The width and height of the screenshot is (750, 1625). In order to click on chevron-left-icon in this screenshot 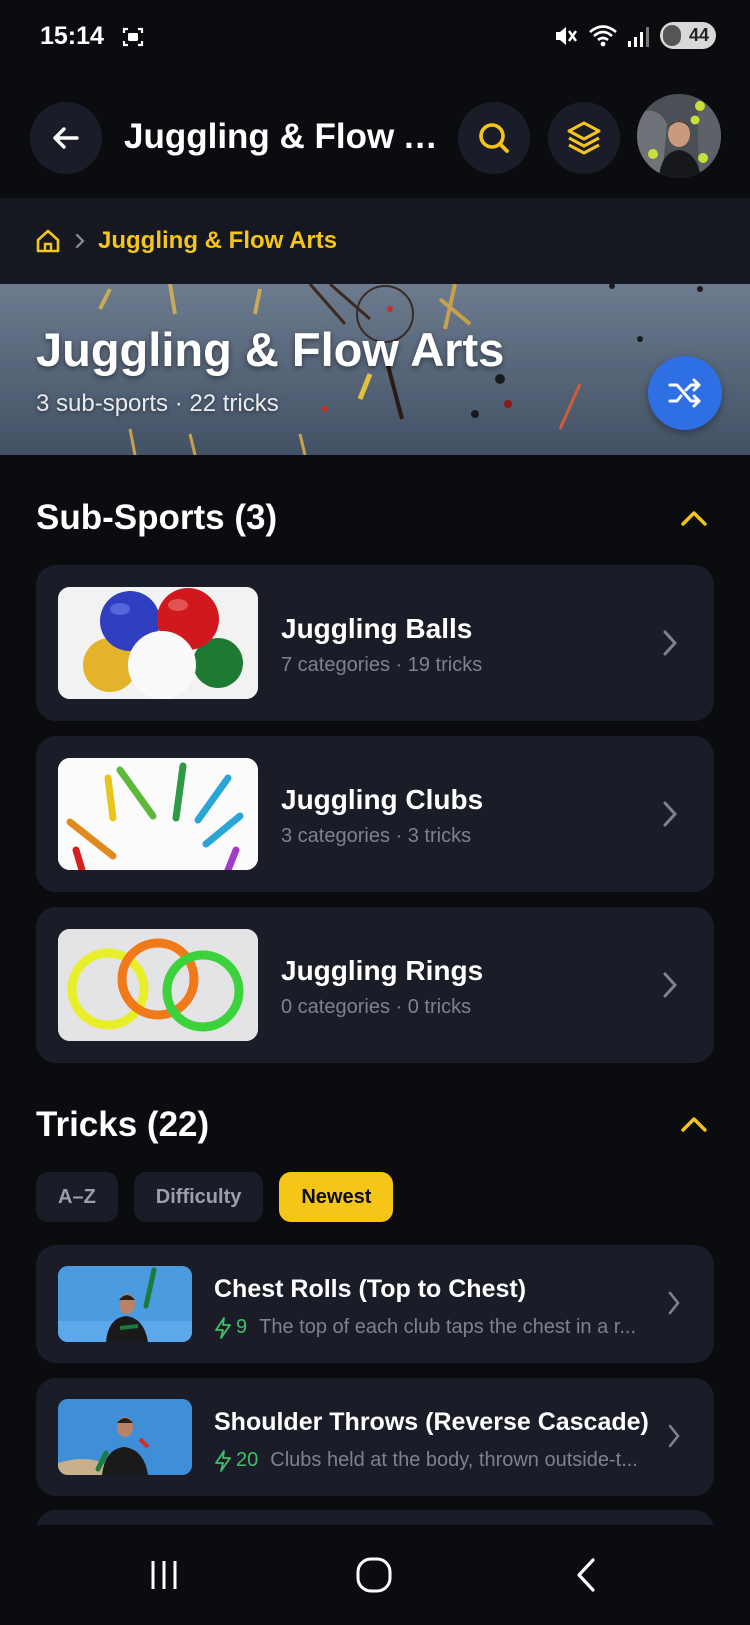, I will do `click(586, 1575)`.